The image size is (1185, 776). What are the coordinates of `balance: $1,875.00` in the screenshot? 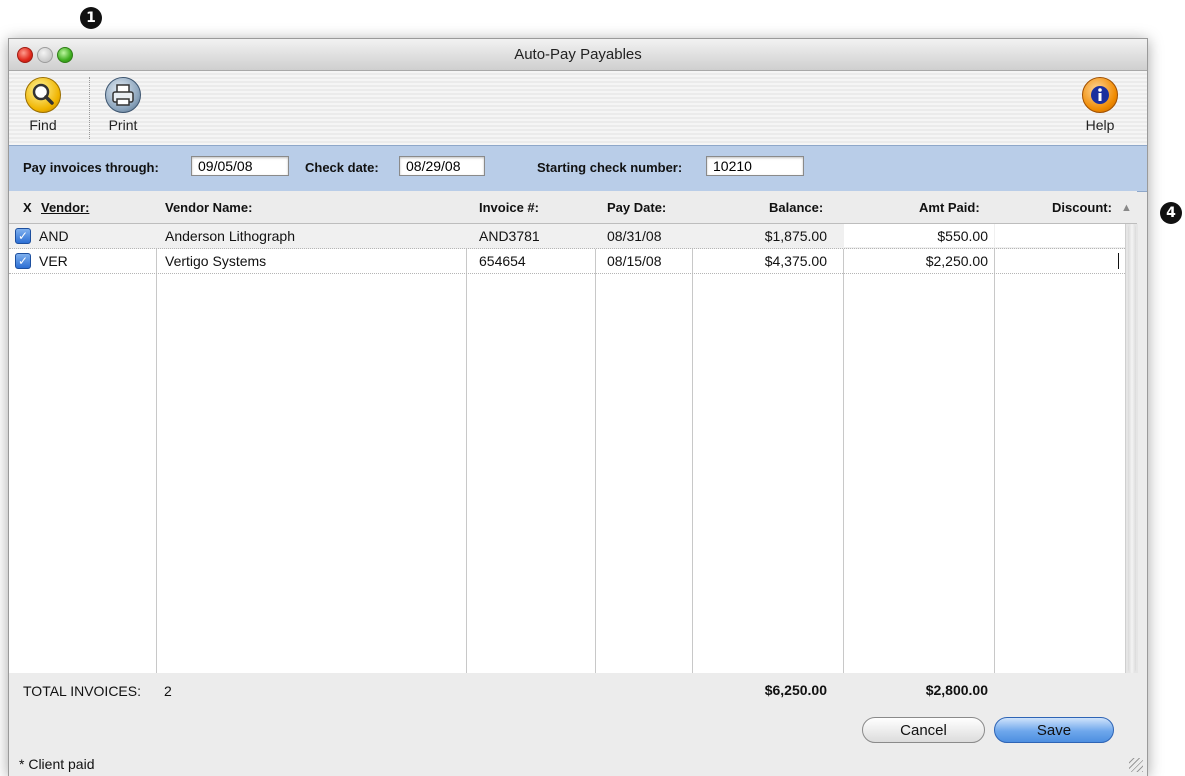 It's located at (795, 236).